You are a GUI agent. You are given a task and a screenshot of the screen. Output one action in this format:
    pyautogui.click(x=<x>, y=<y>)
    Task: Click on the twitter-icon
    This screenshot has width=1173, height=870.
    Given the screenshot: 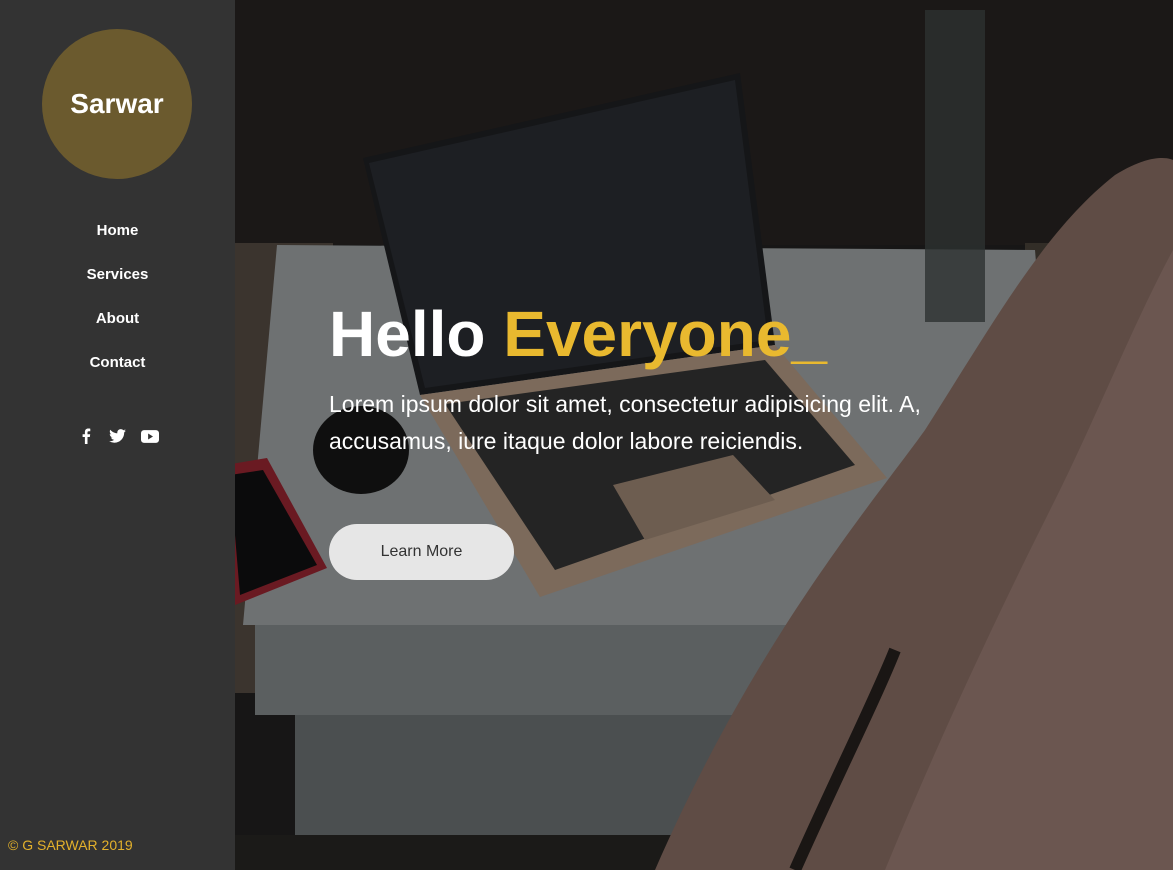 What is the action you would take?
    pyautogui.click(x=118, y=436)
    